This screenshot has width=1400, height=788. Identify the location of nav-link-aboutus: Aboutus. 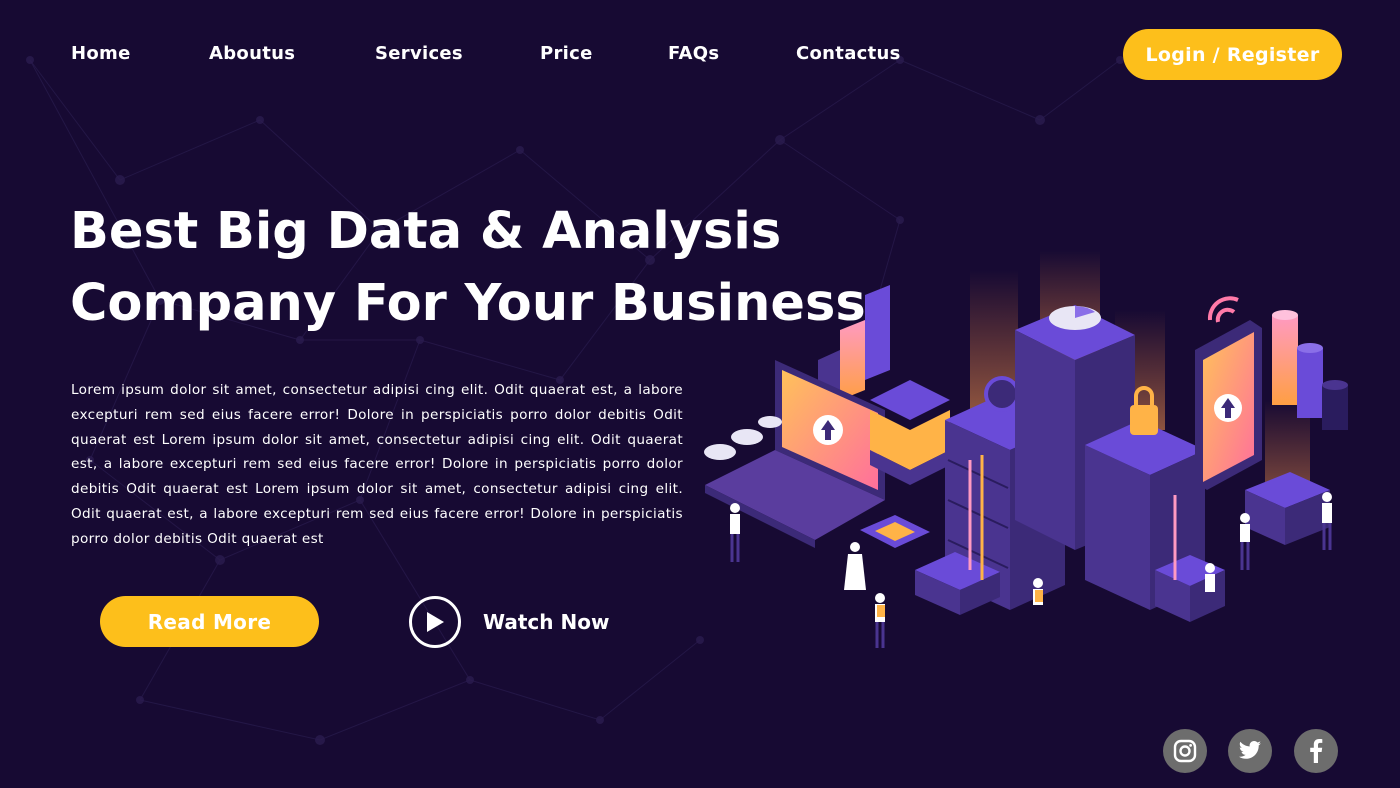
(252, 53).